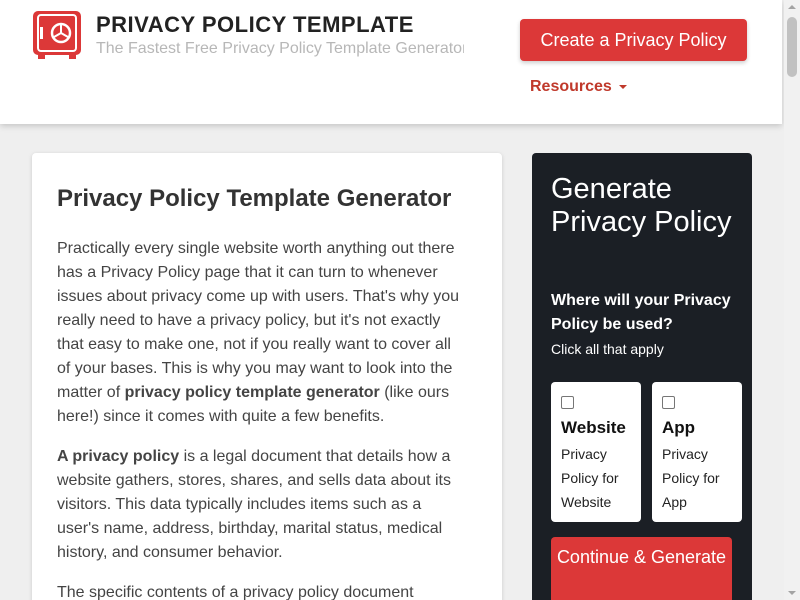 This screenshot has height=600, width=800. I want to click on vertical-scrollbar, so click(792, 300).